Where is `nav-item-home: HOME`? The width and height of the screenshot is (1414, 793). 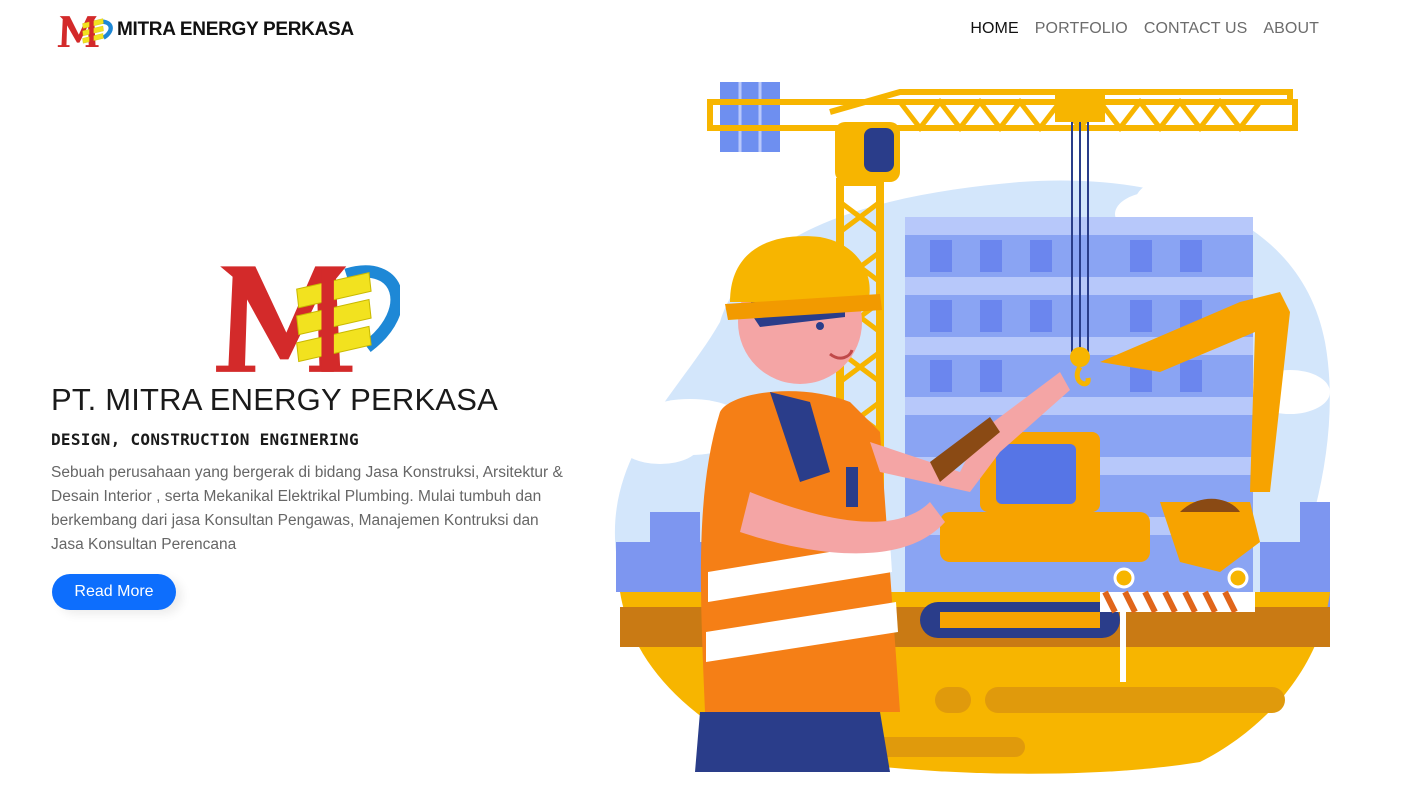
nav-item-home: HOME is located at coordinates (994, 29).